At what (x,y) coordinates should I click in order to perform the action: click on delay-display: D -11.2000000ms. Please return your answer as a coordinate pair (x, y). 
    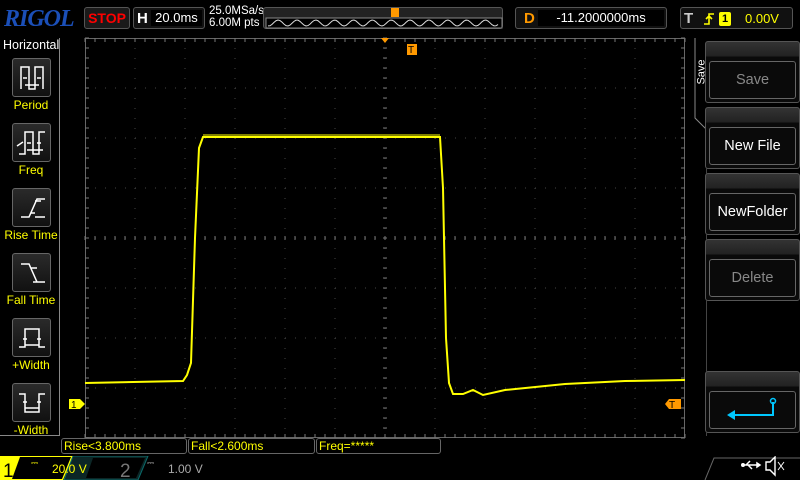
    Looking at the image, I should click on (591, 18).